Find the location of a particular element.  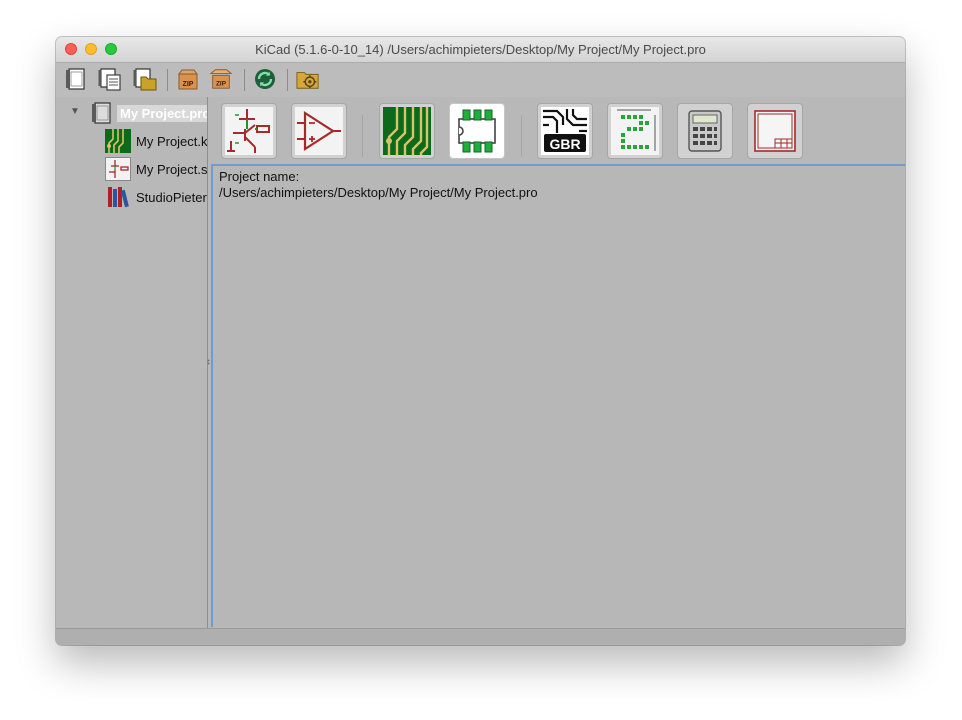

pcb-file-icon is located at coordinates (118, 141).